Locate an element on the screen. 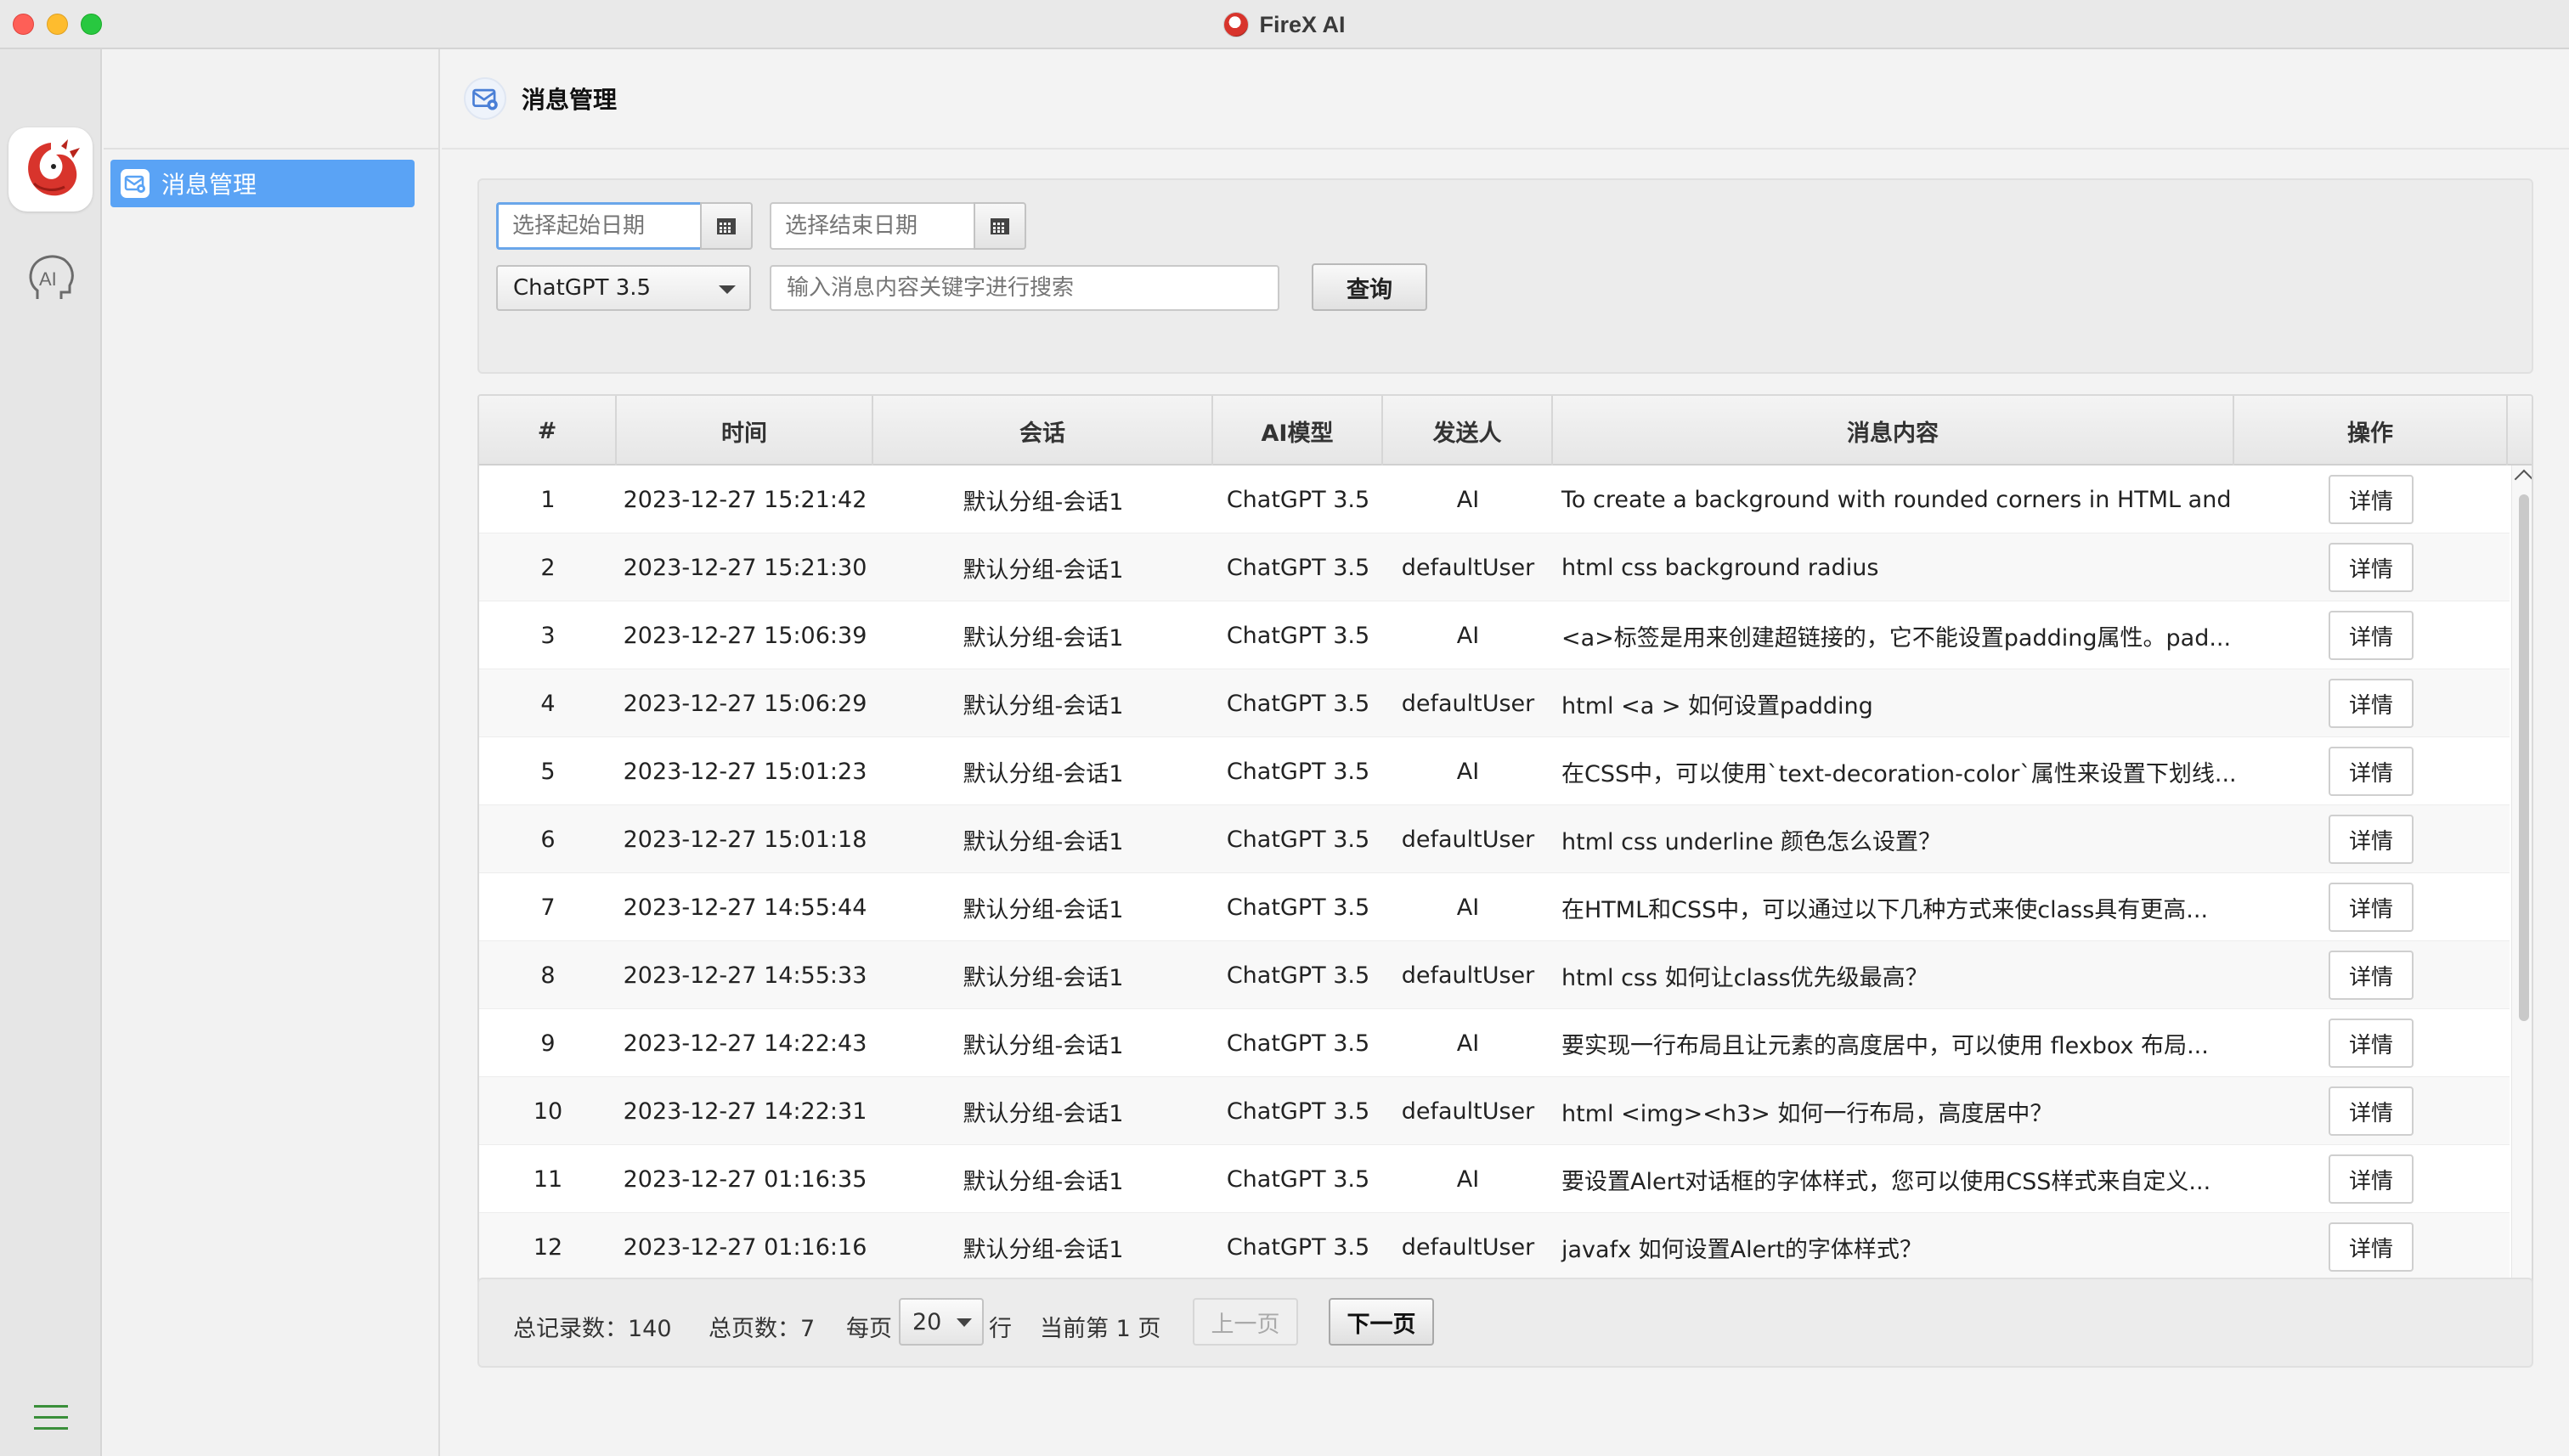  next-page-button: 下一页 is located at coordinates (1382, 1322).